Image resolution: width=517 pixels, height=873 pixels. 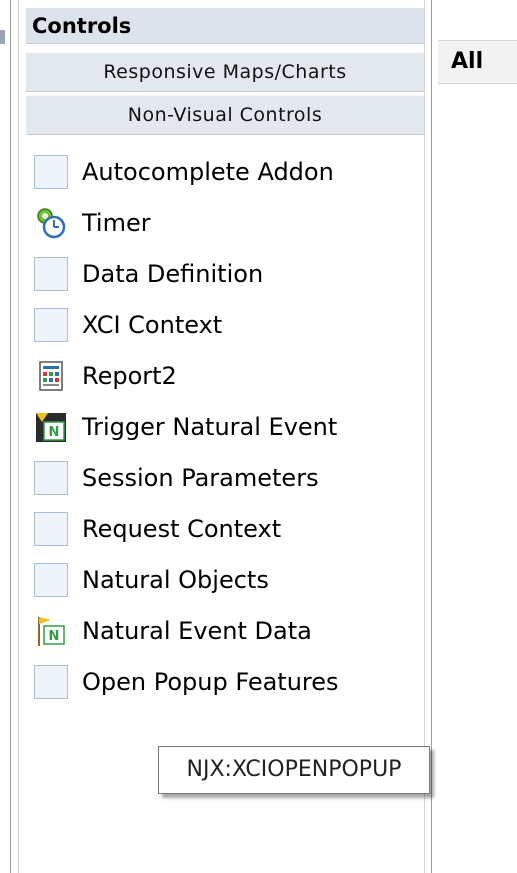 I want to click on control-item-request-context: Request Context, so click(x=229, y=528).